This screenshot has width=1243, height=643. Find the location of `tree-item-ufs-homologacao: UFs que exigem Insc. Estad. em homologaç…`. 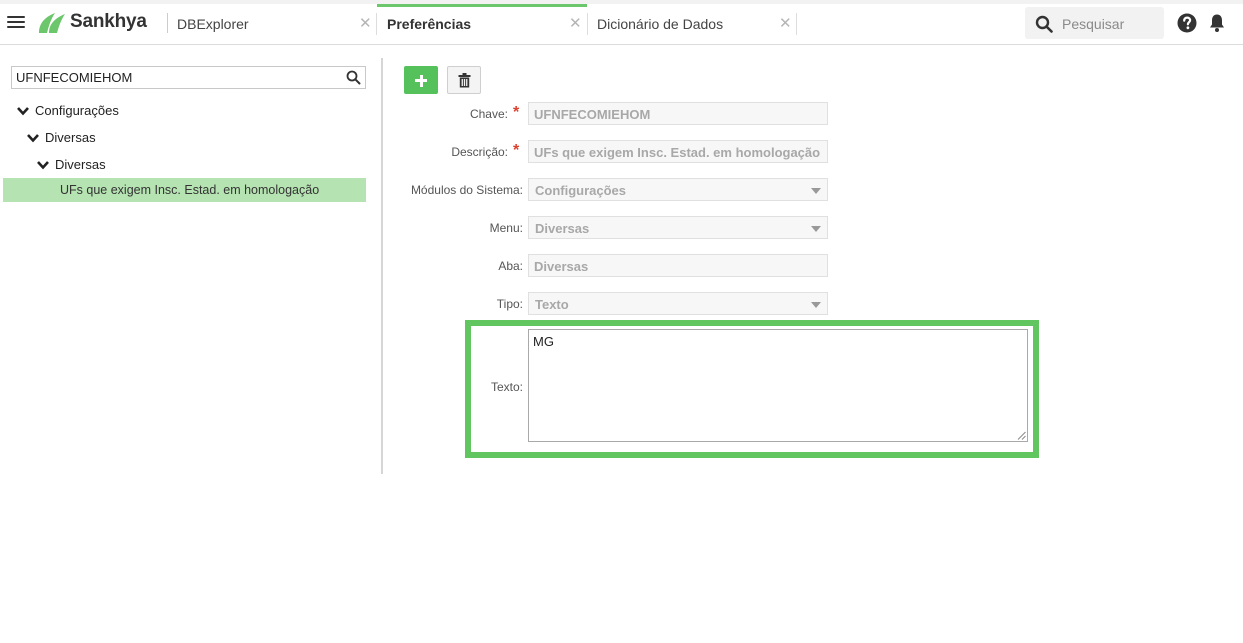

tree-item-ufs-homologacao: UFs que exigem Insc. Estad. em homologaç… is located at coordinates (184, 190).